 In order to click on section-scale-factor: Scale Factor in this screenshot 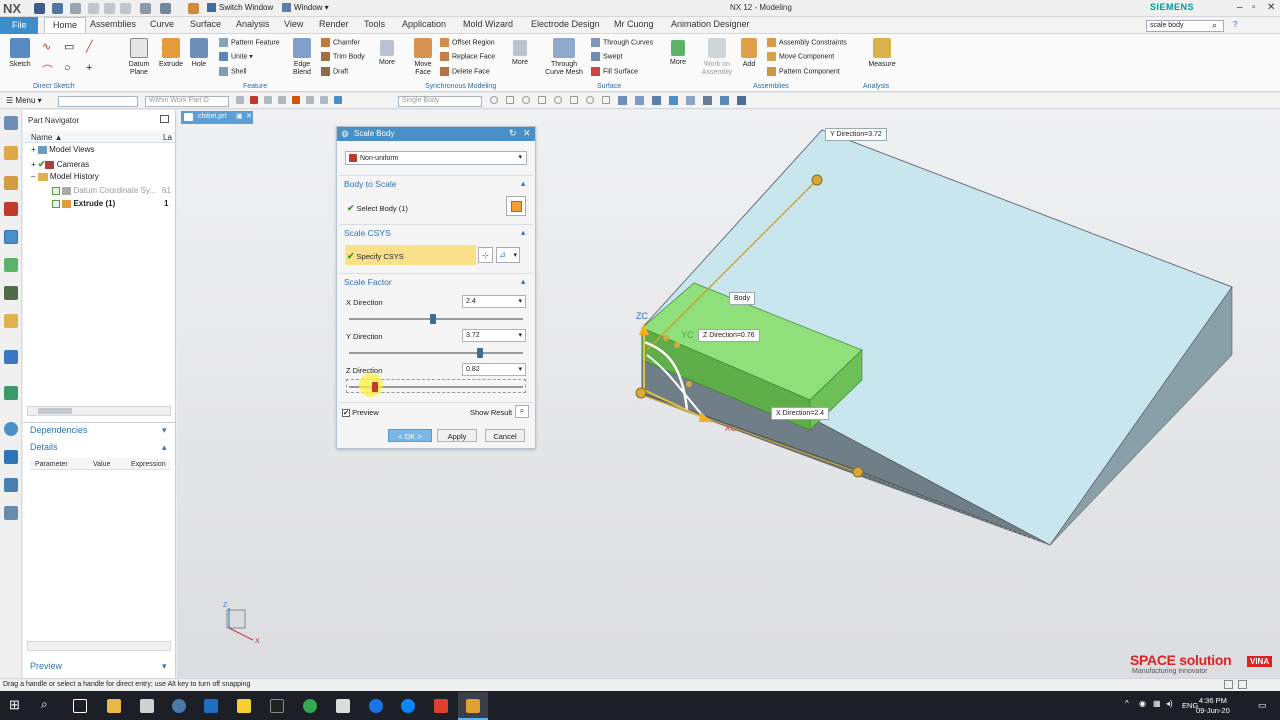, I will do `click(368, 282)`.